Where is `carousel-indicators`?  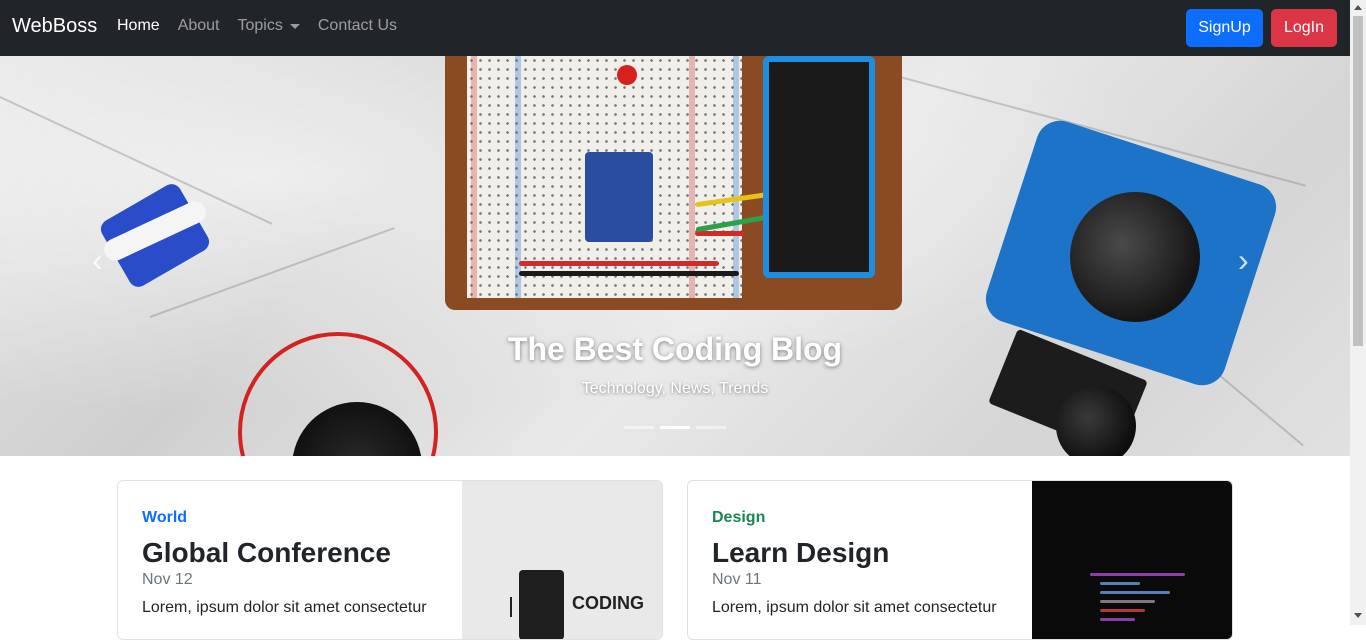 carousel-indicators is located at coordinates (675, 427).